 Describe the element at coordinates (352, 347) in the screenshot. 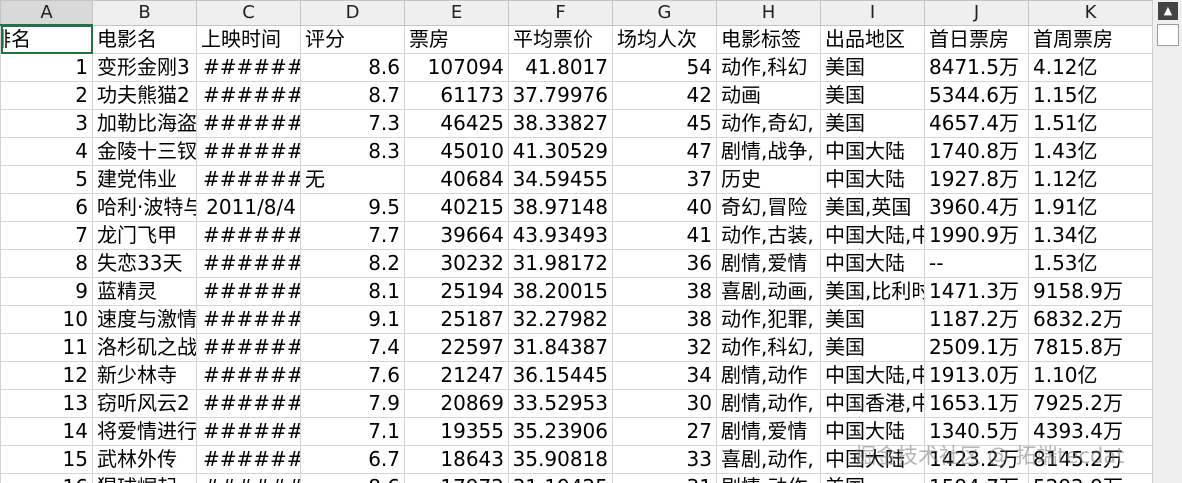

I see `table-cell: 7.4` at that location.